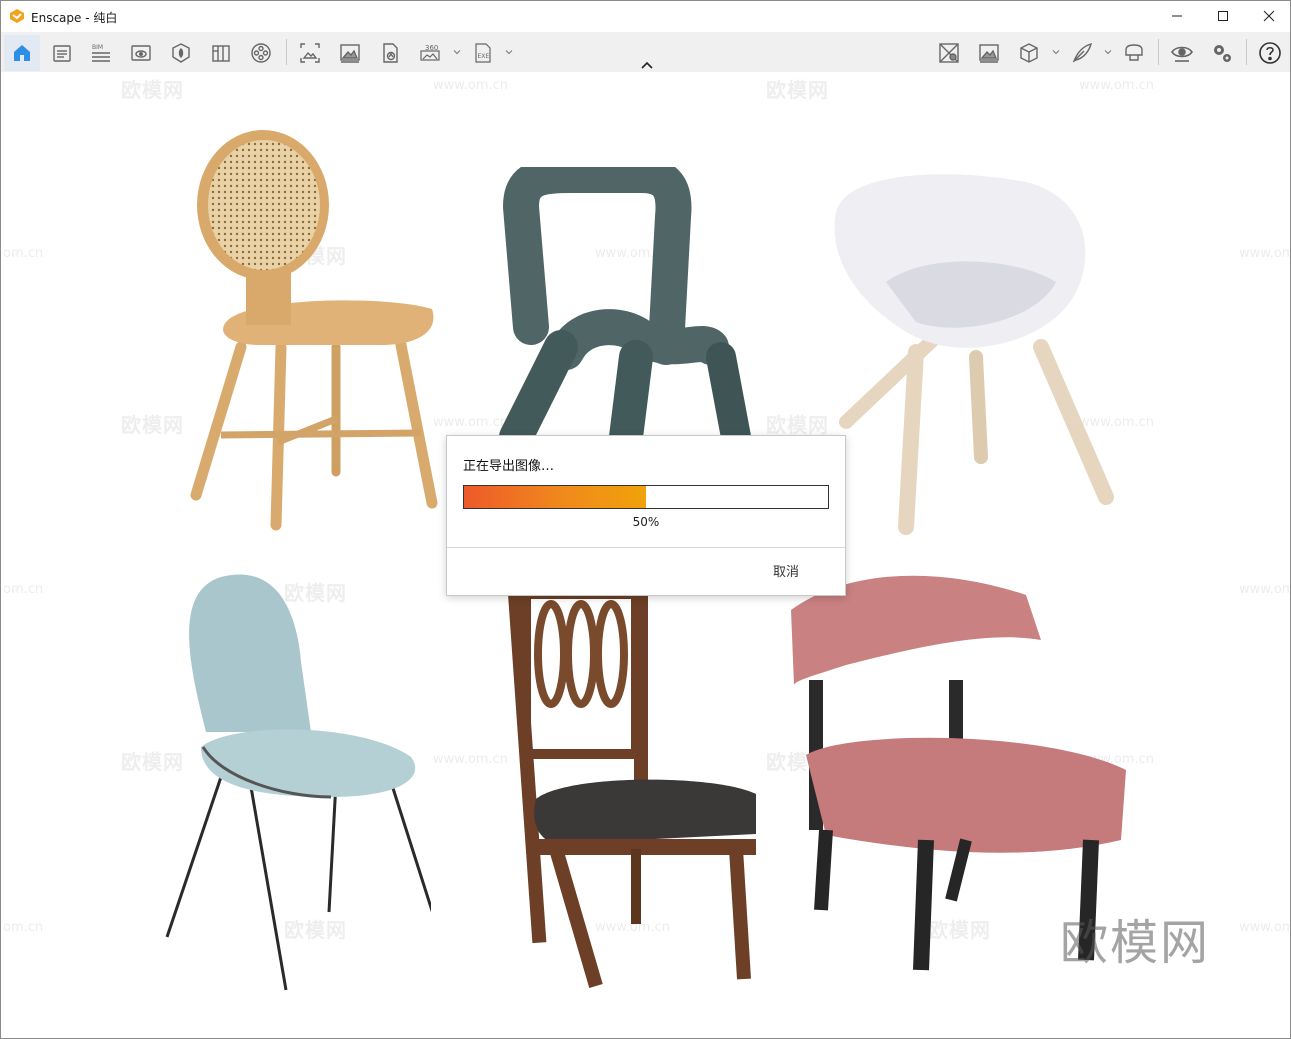 Image resolution: width=1291 pixels, height=1039 pixels. I want to click on asset-library-icon, so click(181, 53).